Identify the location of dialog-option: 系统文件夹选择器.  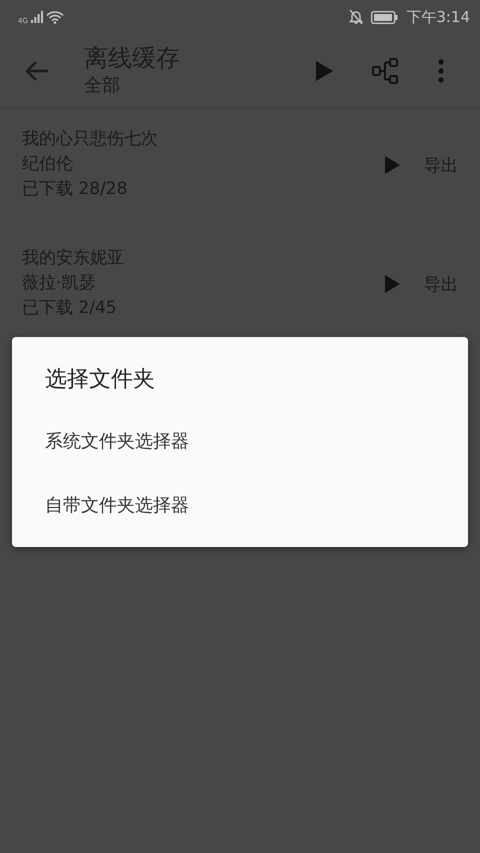
(240, 441).